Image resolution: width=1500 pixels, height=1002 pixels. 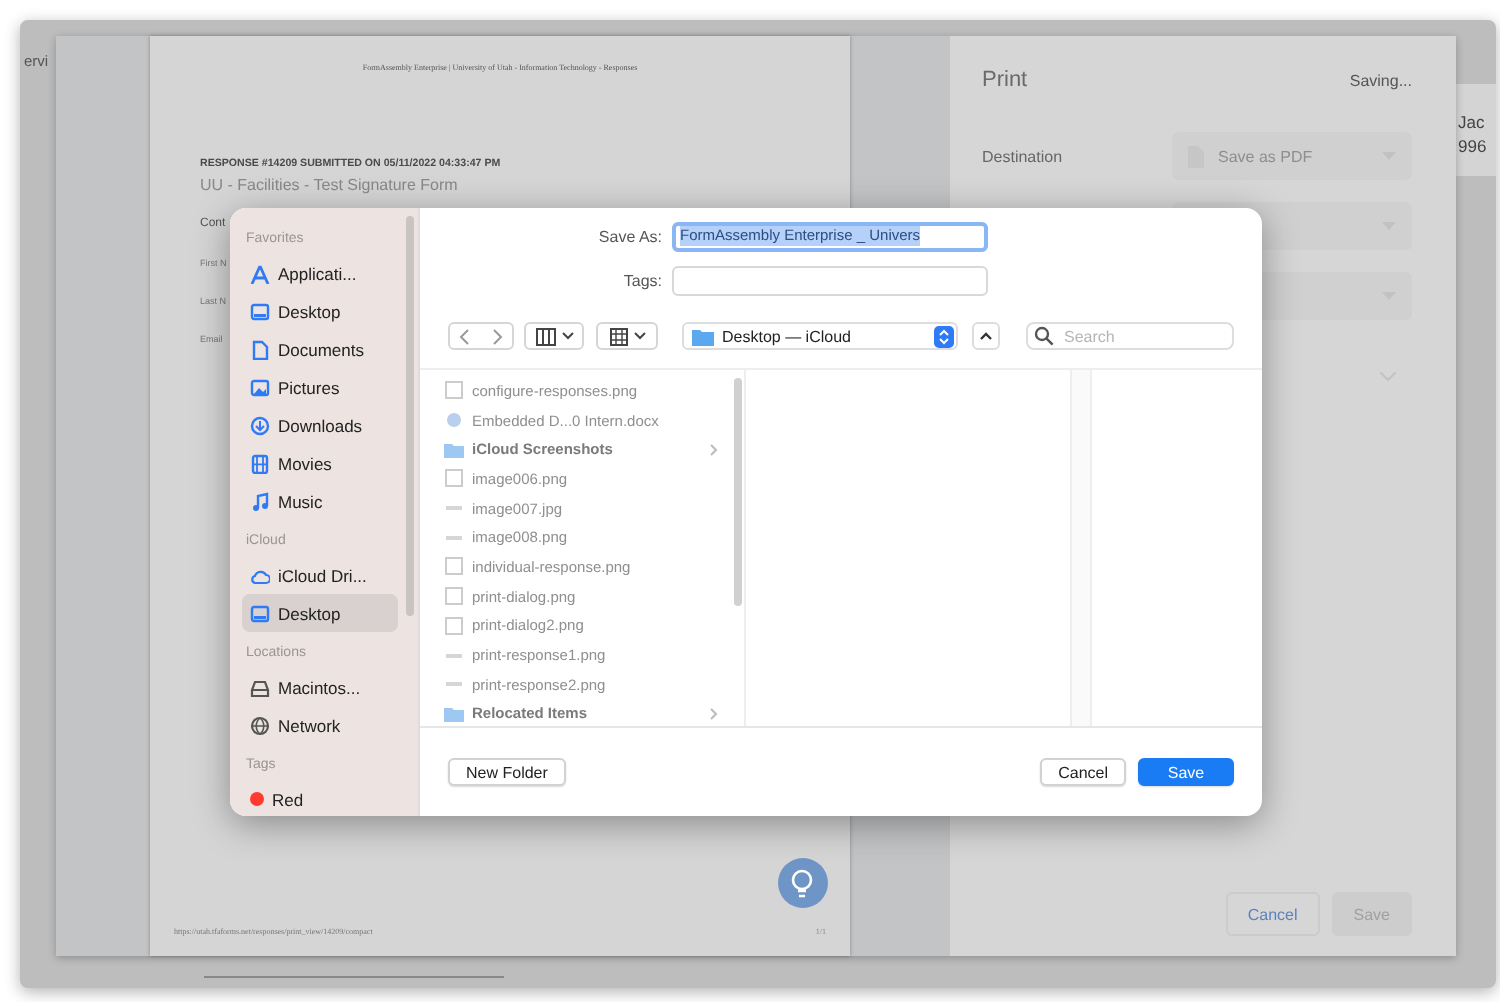 I want to click on up-button, so click(x=986, y=336).